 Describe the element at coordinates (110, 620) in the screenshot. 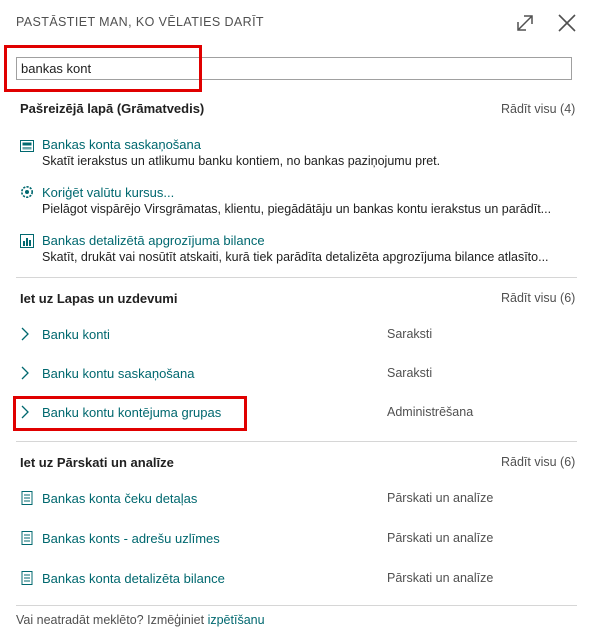

I see `footer-text: Vai neatradāt meklēto? Izmēģiniet` at that location.